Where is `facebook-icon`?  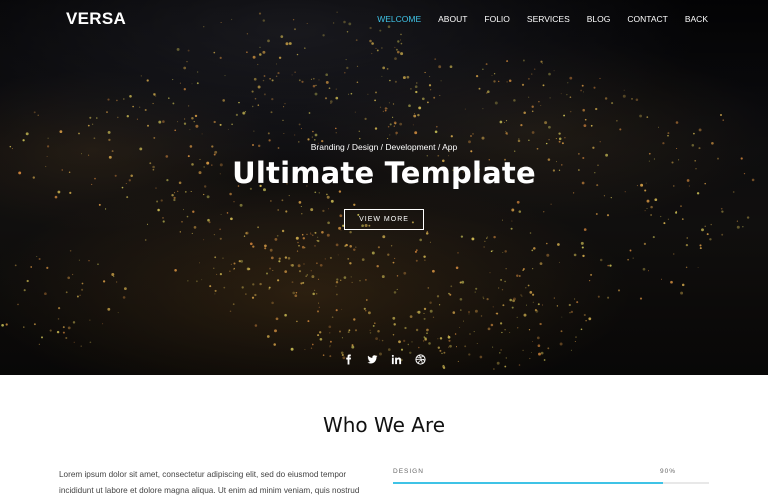 facebook-icon is located at coordinates (348, 359).